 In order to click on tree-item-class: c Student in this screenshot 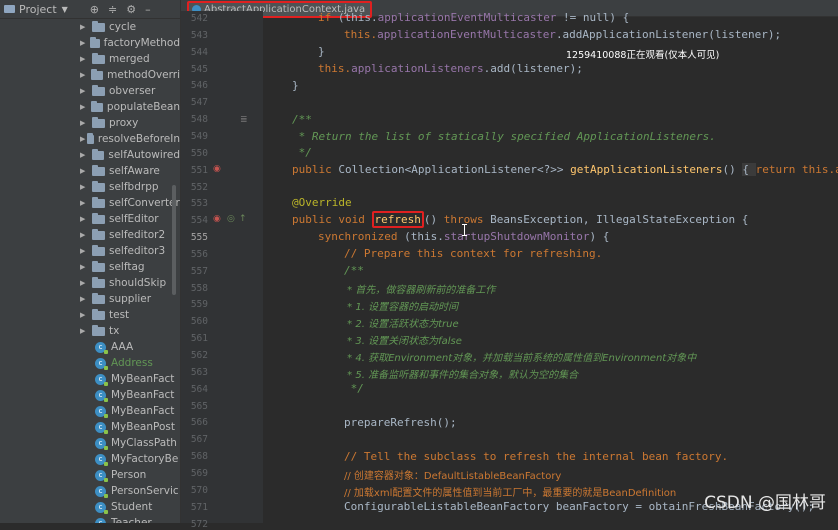, I will do `click(90, 507)`.